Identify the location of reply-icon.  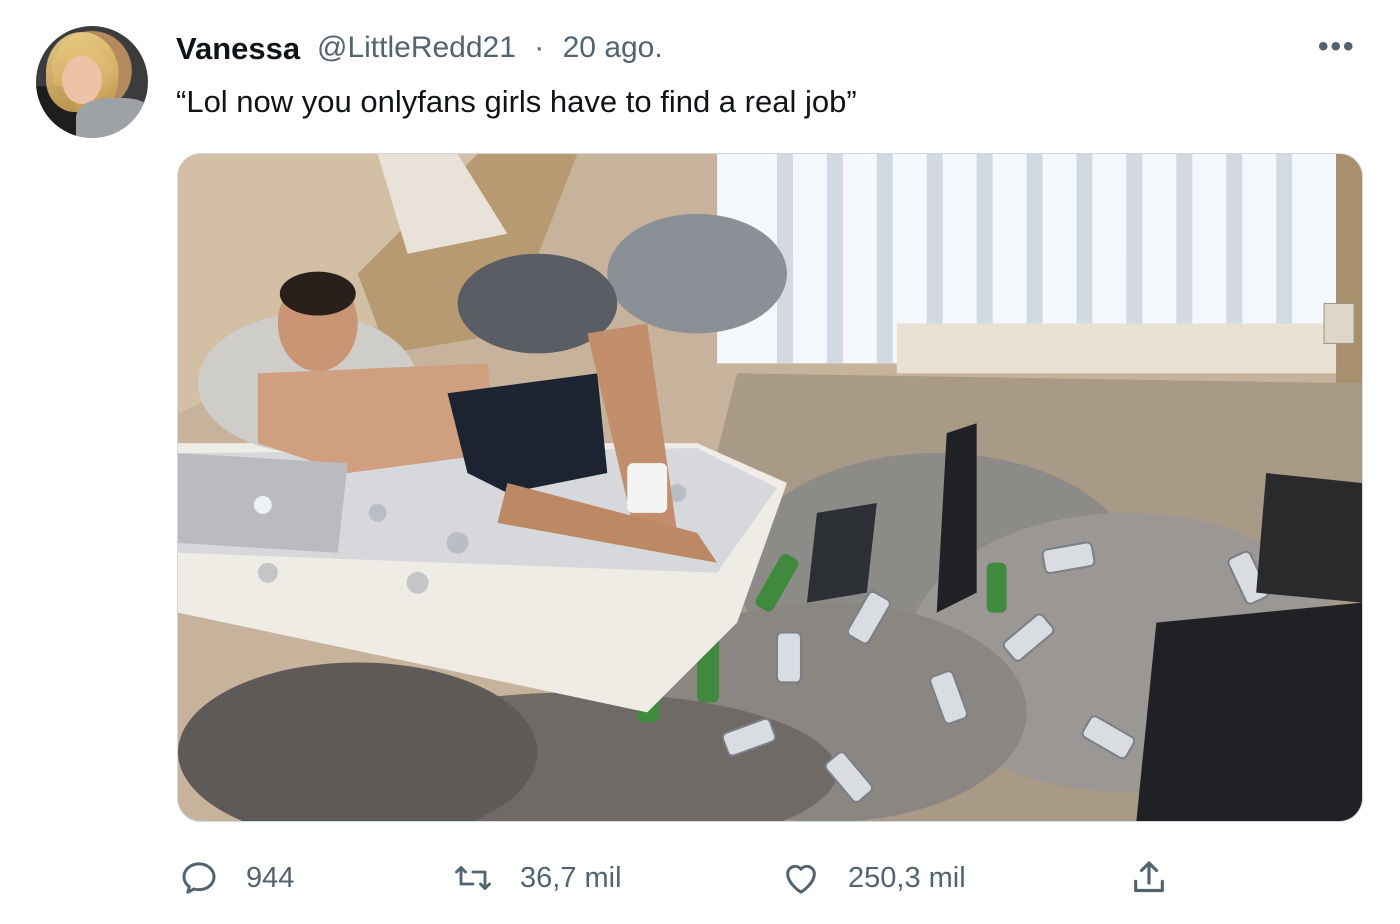
(199, 878).